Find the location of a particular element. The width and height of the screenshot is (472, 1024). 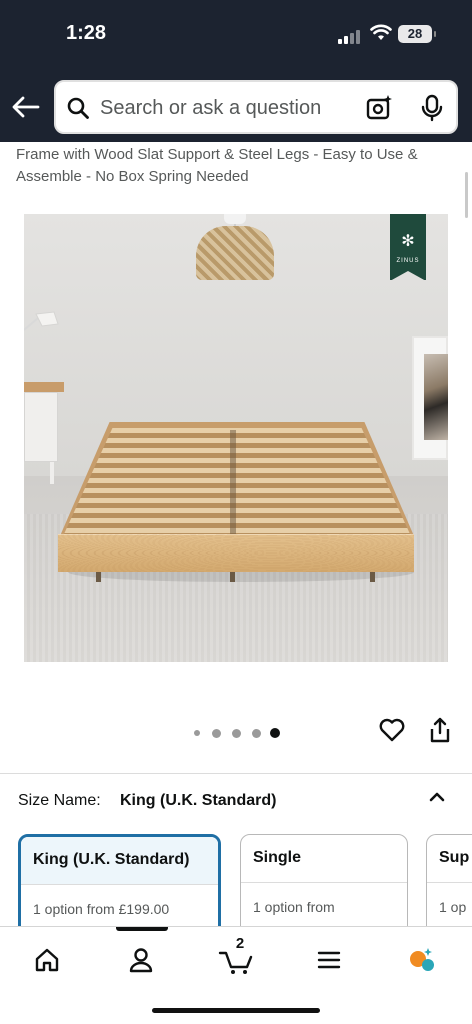

size-option-price: 1 option from is located at coordinates (294, 907).